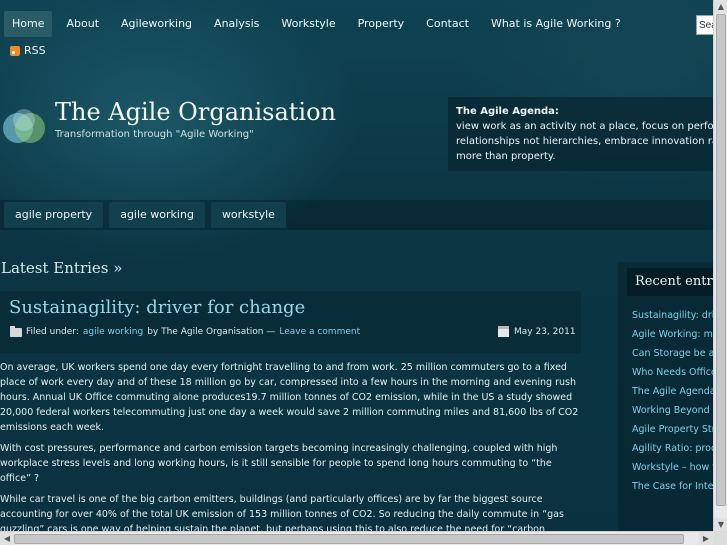  What do you see at coordinates (672, 357) in the screenshot?
I see `recent-entry-link: Can Storage be as` at bounding box center [672, 357].